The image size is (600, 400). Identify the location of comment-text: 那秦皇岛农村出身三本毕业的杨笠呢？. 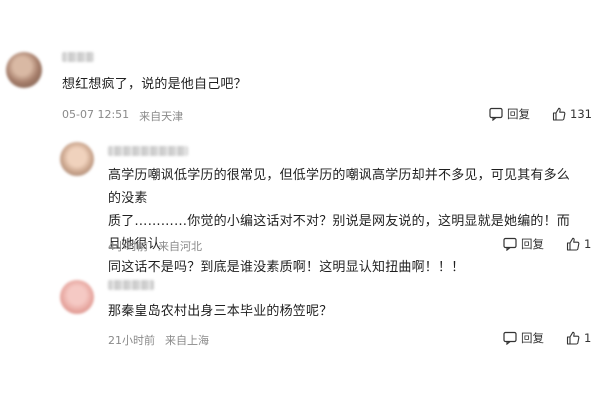
(220, 311).